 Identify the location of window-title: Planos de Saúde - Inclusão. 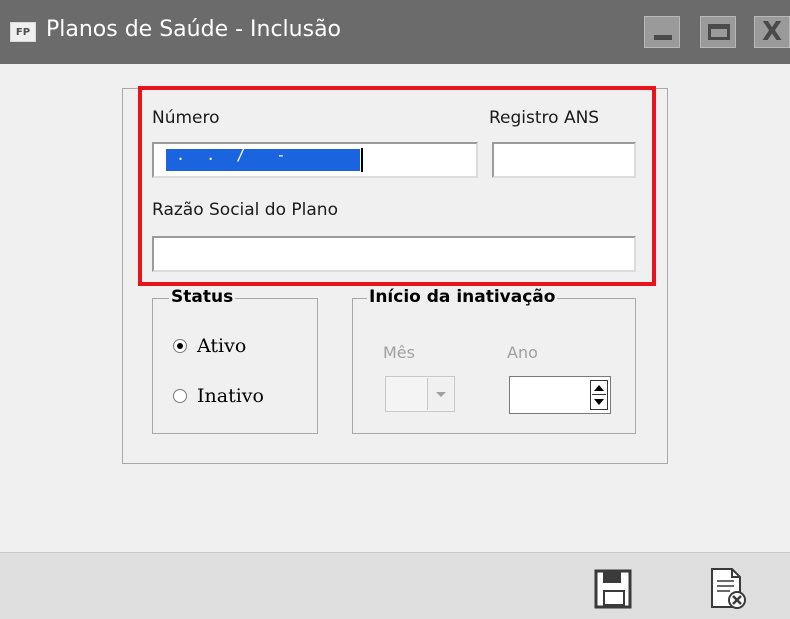
(194, 29).